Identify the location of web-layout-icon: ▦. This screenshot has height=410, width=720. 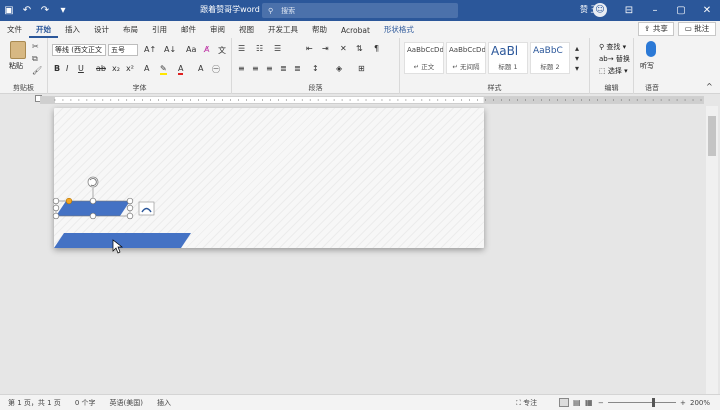
(589, 402).